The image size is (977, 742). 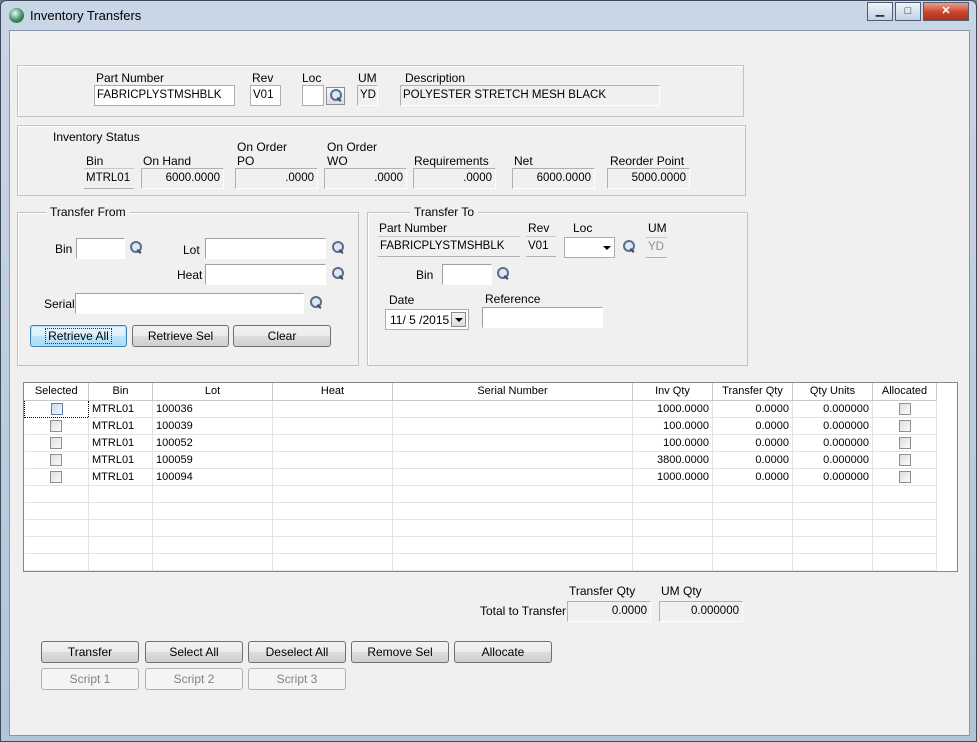 I want to click on deselect-all-button: Deselect All, so click(x=297, y=652).